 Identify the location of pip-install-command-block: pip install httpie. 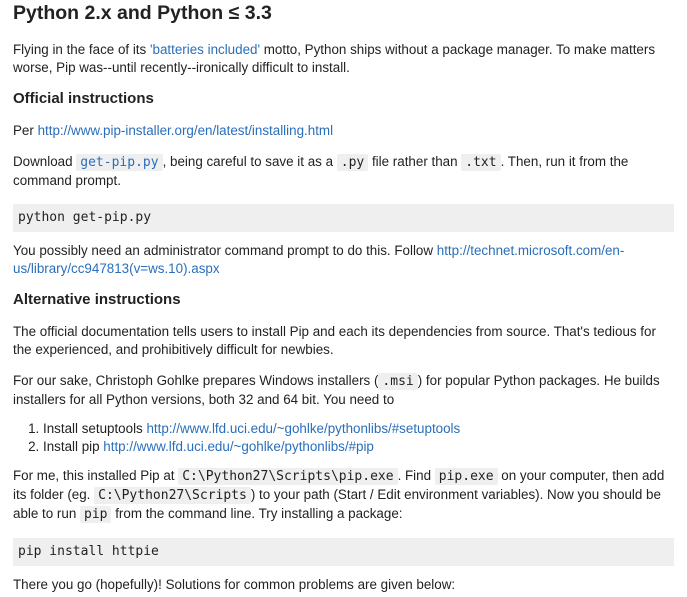
(343, 552).